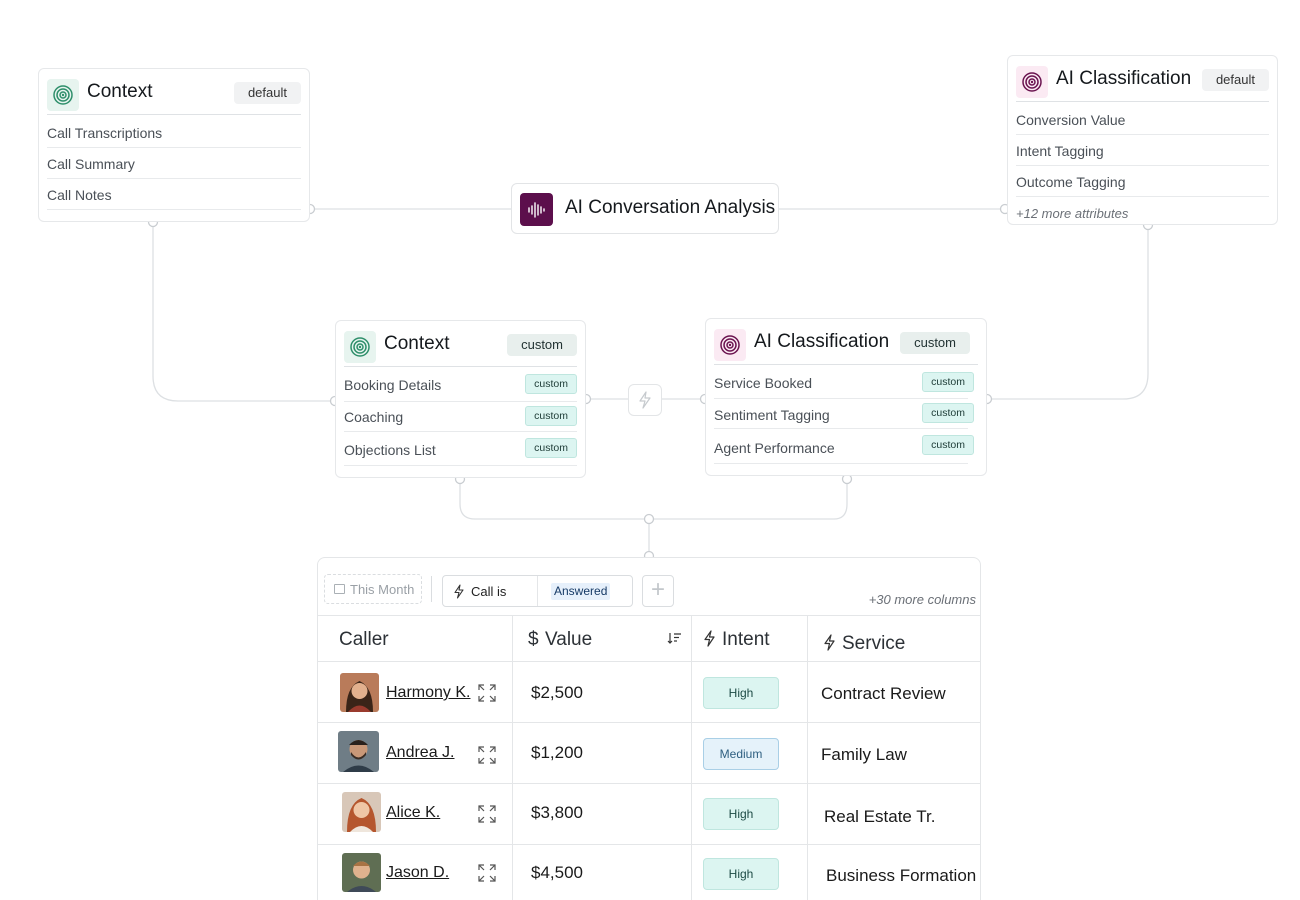  Describe the element at coordinates (874, 643) in the screenshot. I see `column-service-label: Service` at that location.